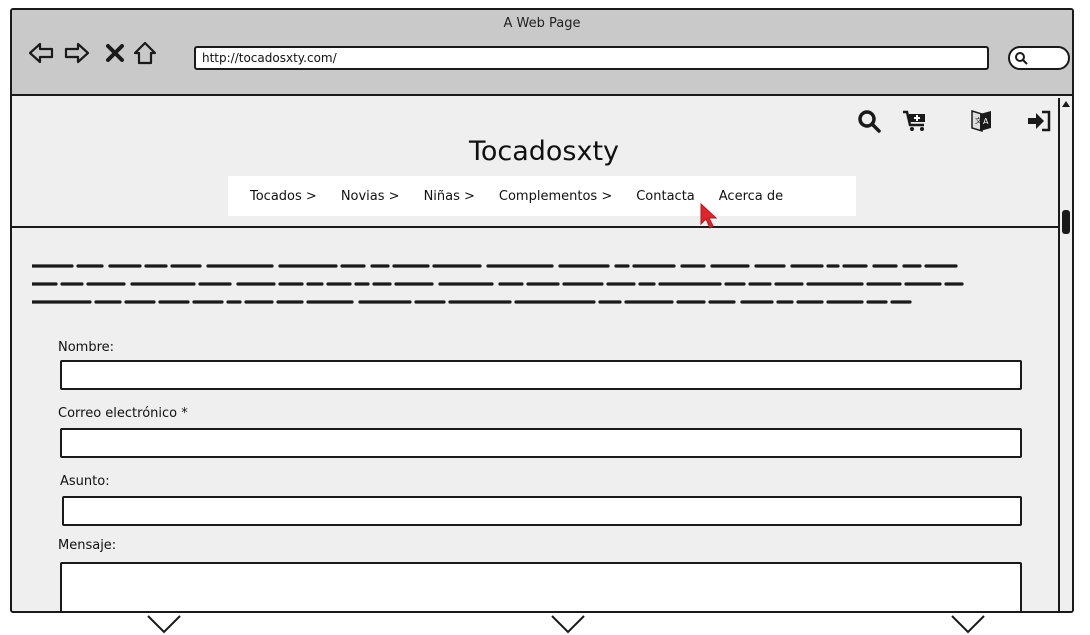 The width and height of the screenshot is (1090, 635). I want to click on email-input, so click(541, 443).